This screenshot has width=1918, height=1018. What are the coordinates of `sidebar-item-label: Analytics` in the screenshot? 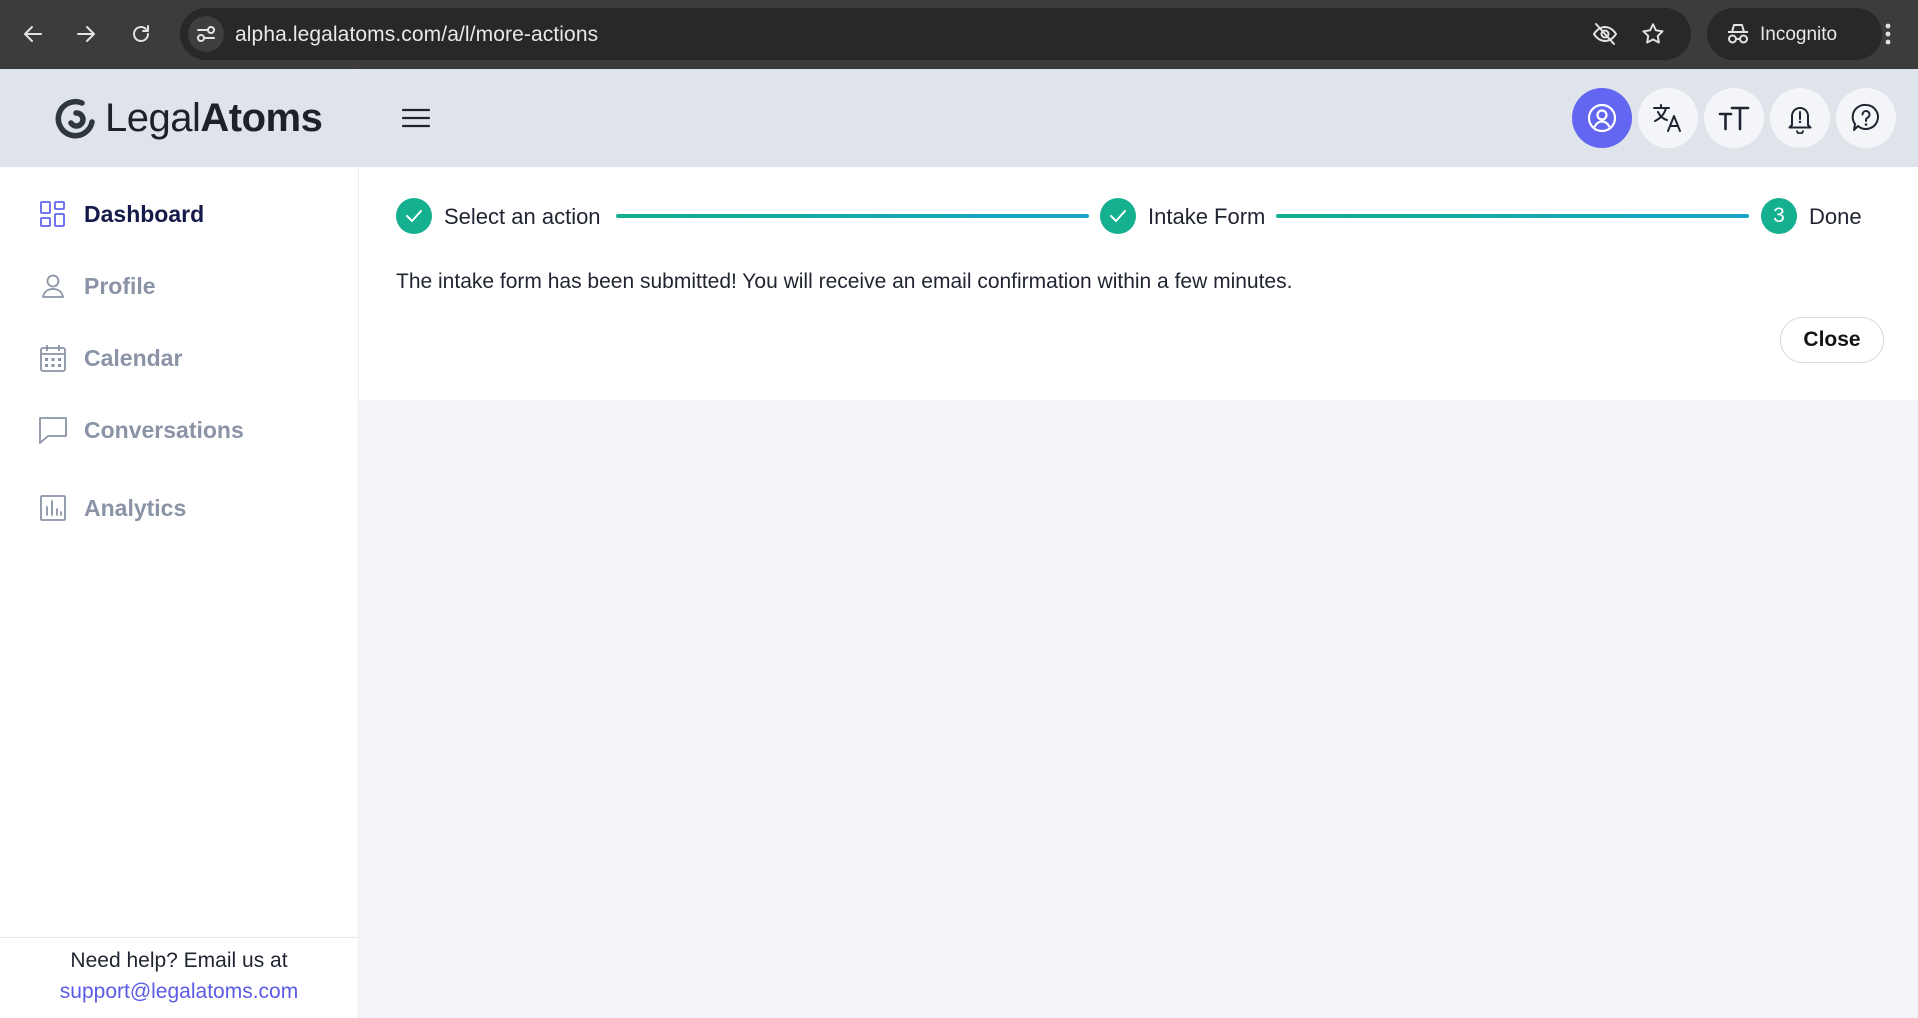 It's located at (135, 507).